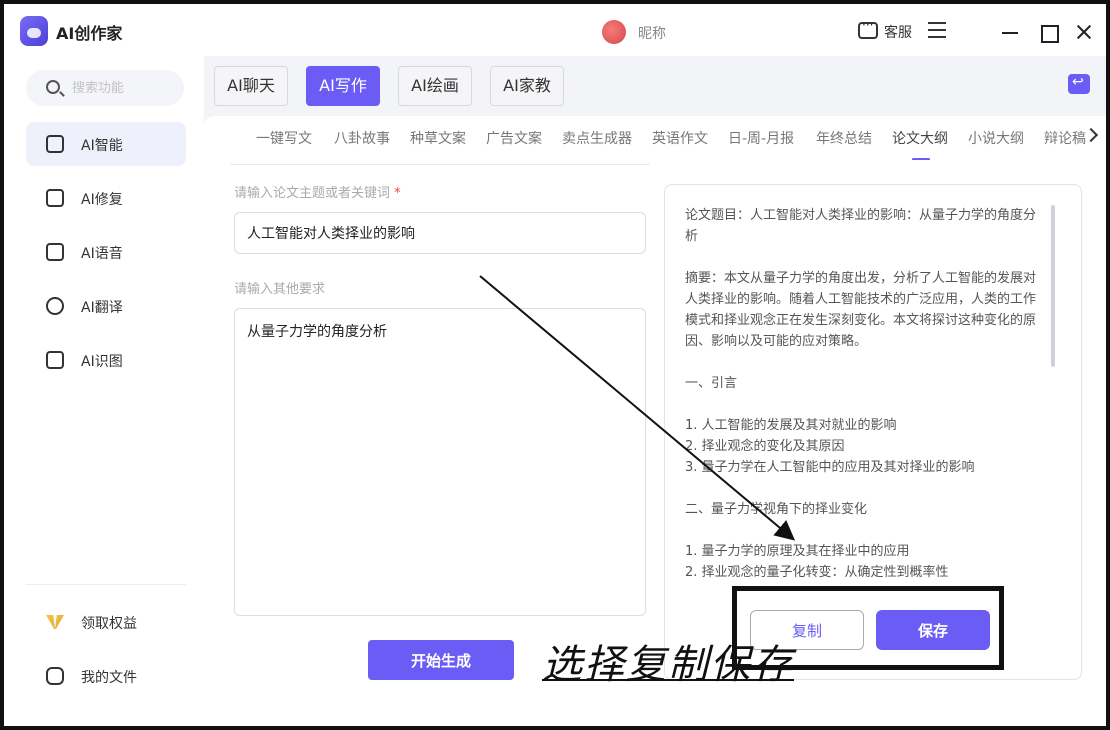 Image resolution: width=1110 pixels, height=730 pixels. I want to click on sub-tab-active: 论文大纲, so click(920, 144).